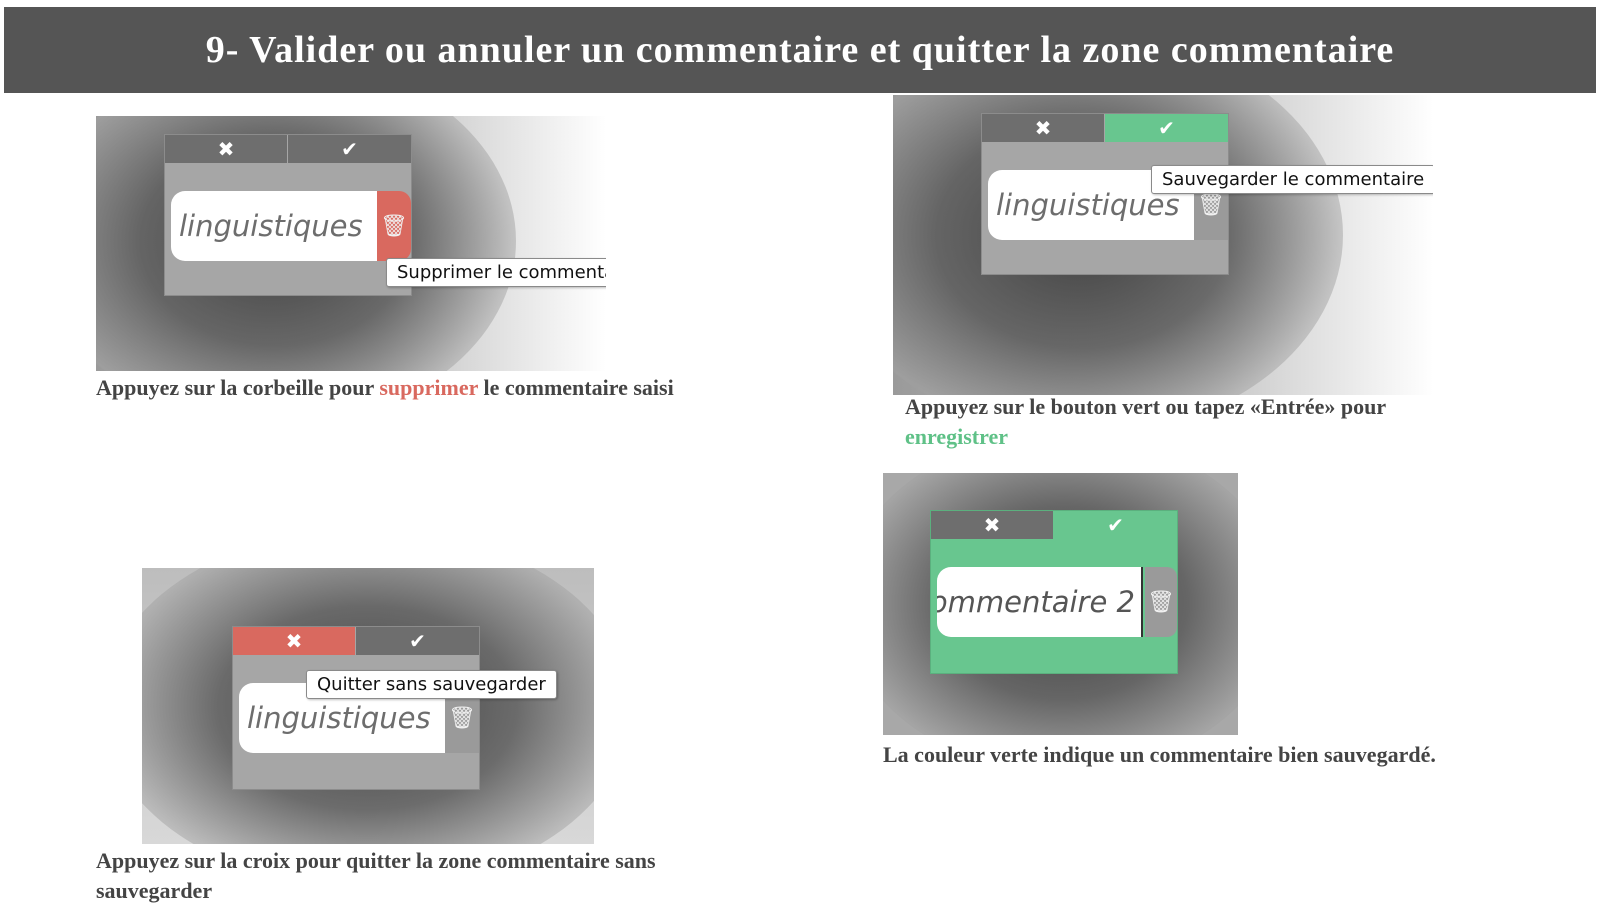 Image resolution: width=1600 pixels, height=906 pixels. I want to click on comment-input: linguistiques, so click(274, 226).